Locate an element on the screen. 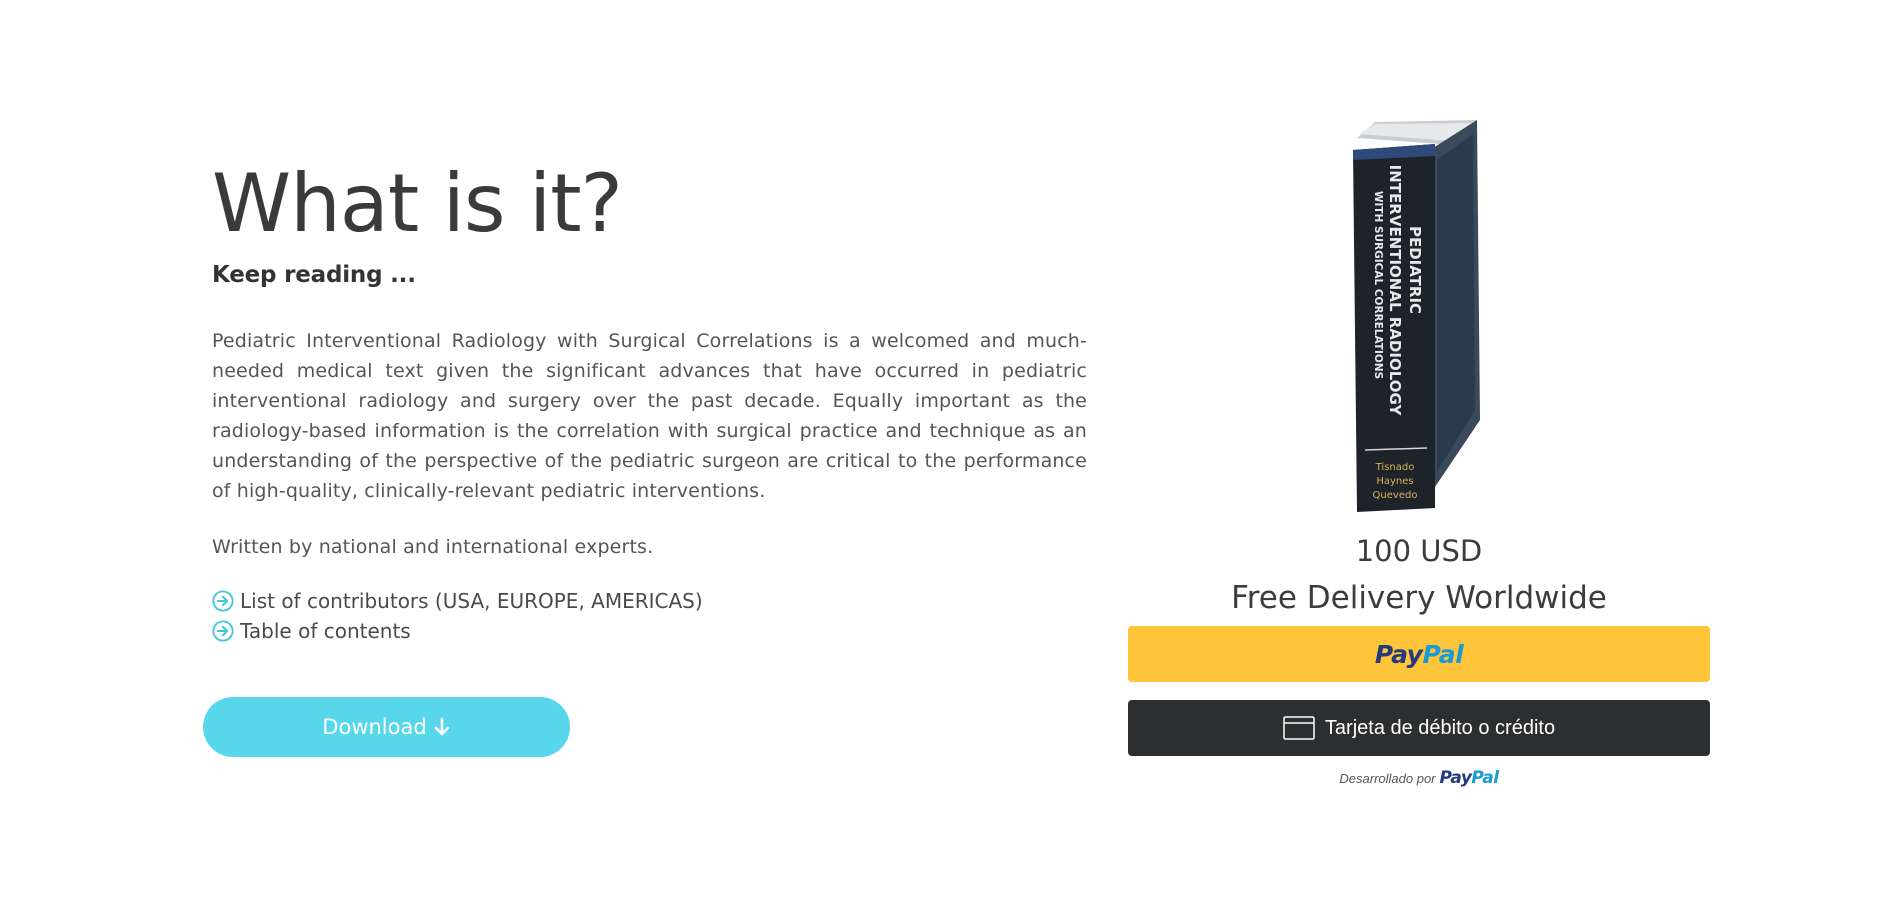 The height and width of the screenshot is (924, 1900). download-button-label: Download is located at coordinates (374, 727).